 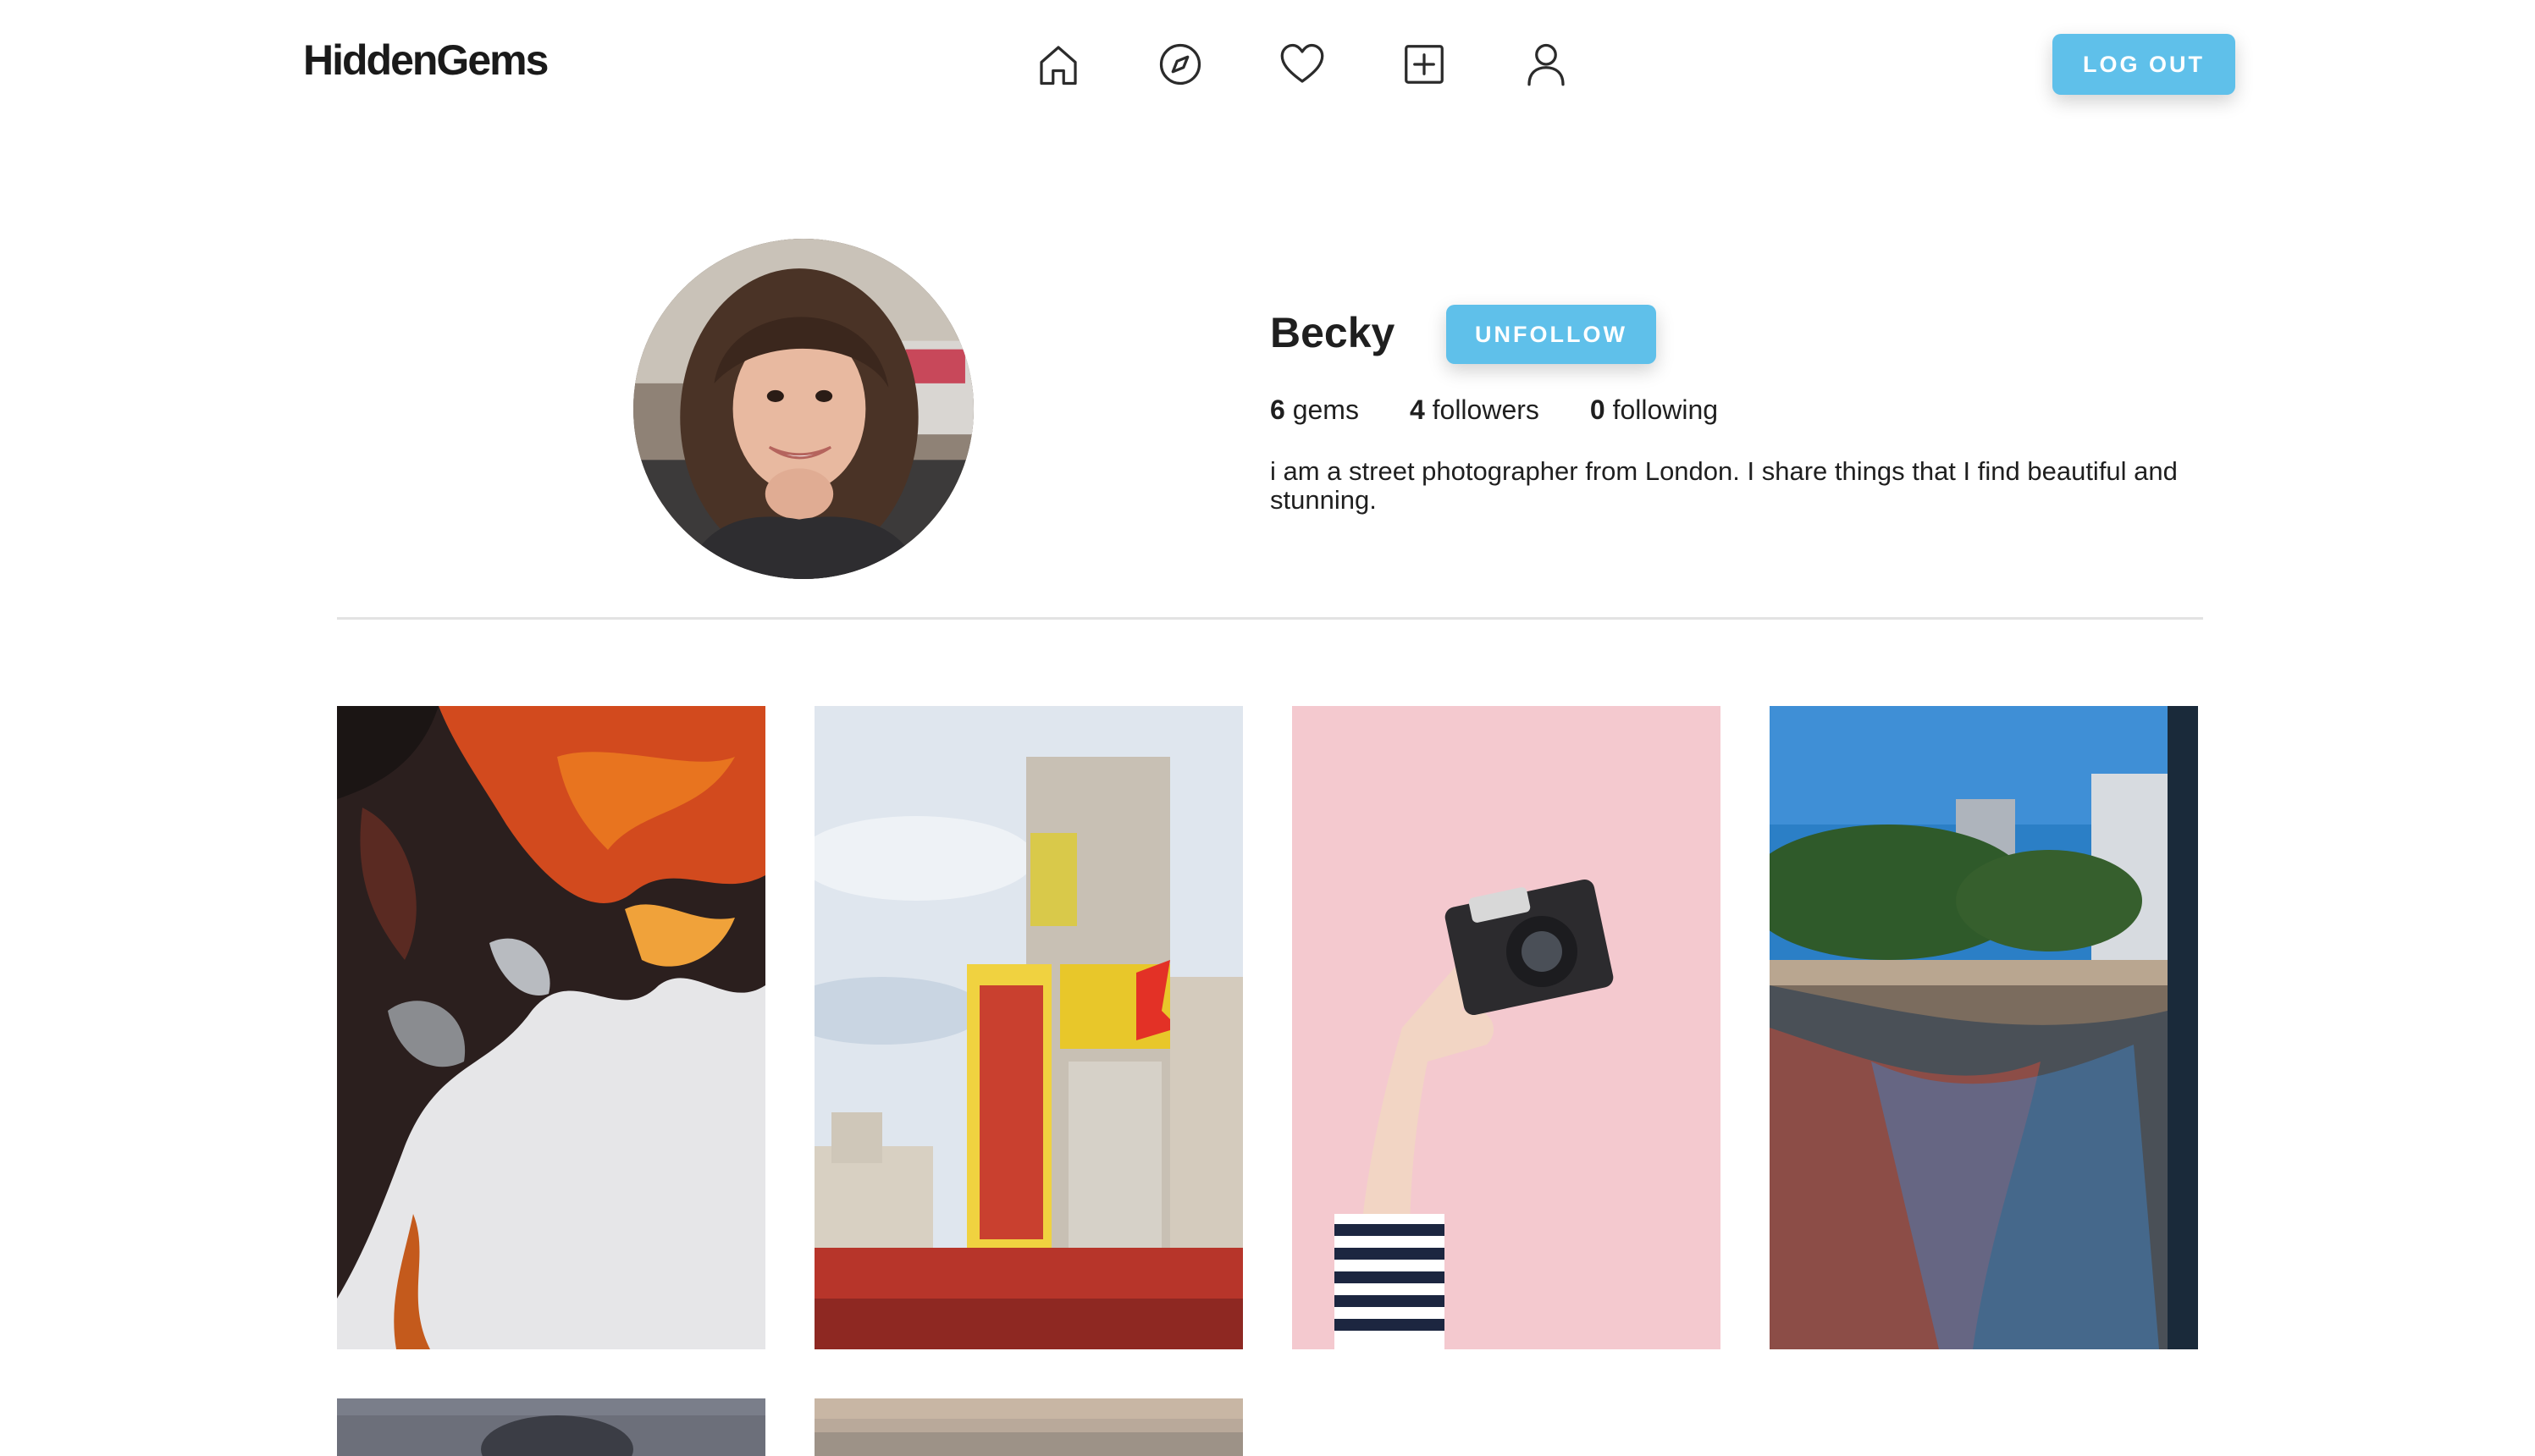 I want to click on section-divider, so click(x=1270, y=618).